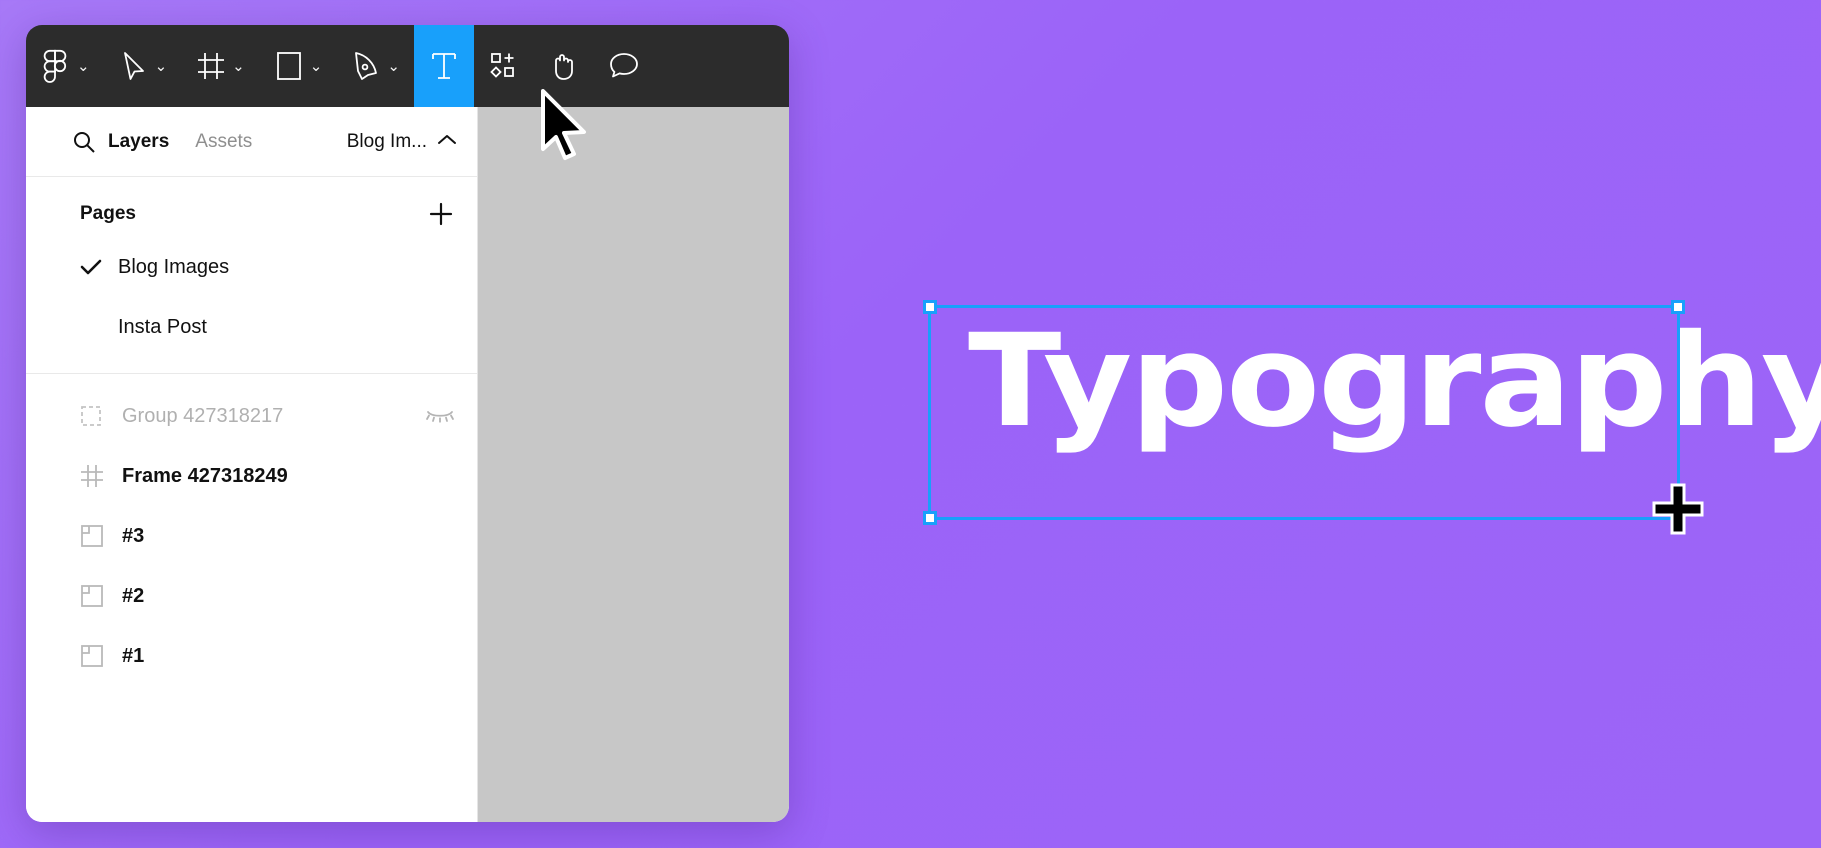 Image resolution: width=1821 pixels, height=848 pixels. Describe the element at coordinates (447, 142) in the screenshot. I see `chevron-up-icon` at that location.